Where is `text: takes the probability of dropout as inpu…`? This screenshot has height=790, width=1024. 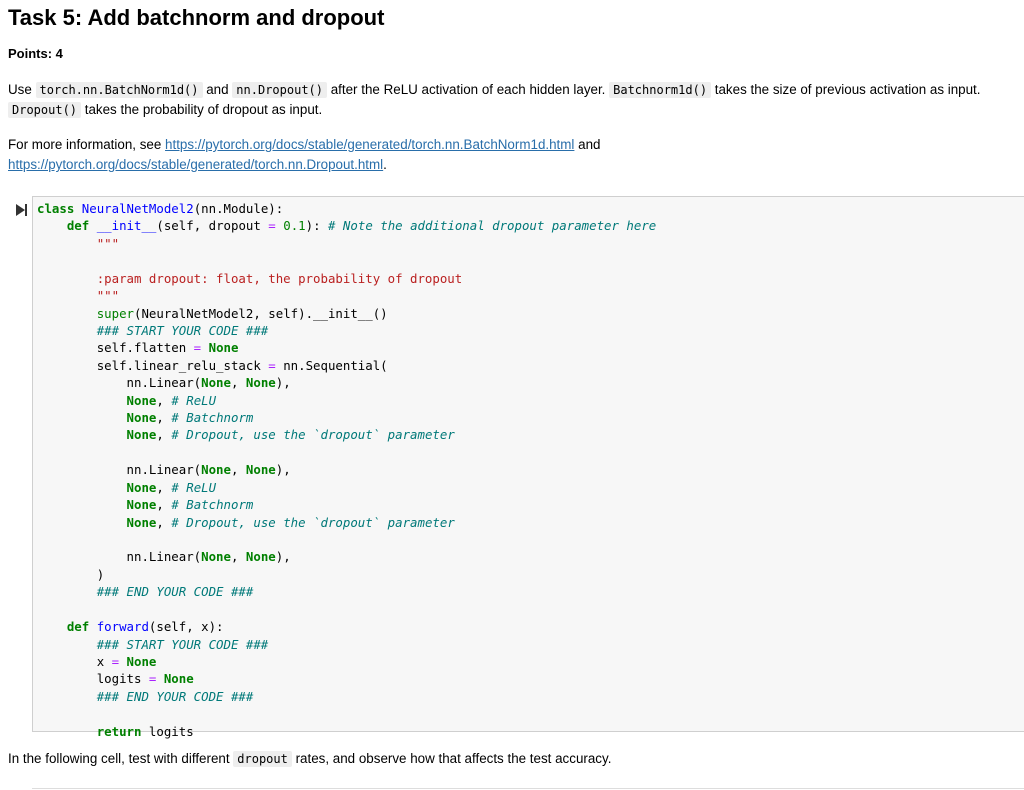 text: takes the probability of dropout as inpu… is located at coordinates (202, 109).